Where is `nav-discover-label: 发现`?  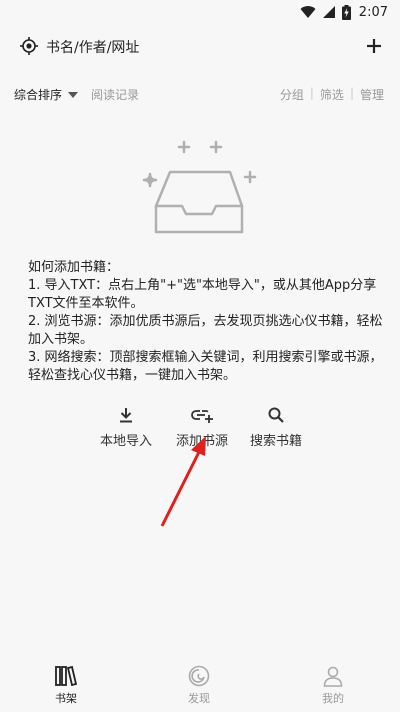 nav-discover-label: 发现 is located at coordinates (199, 698).